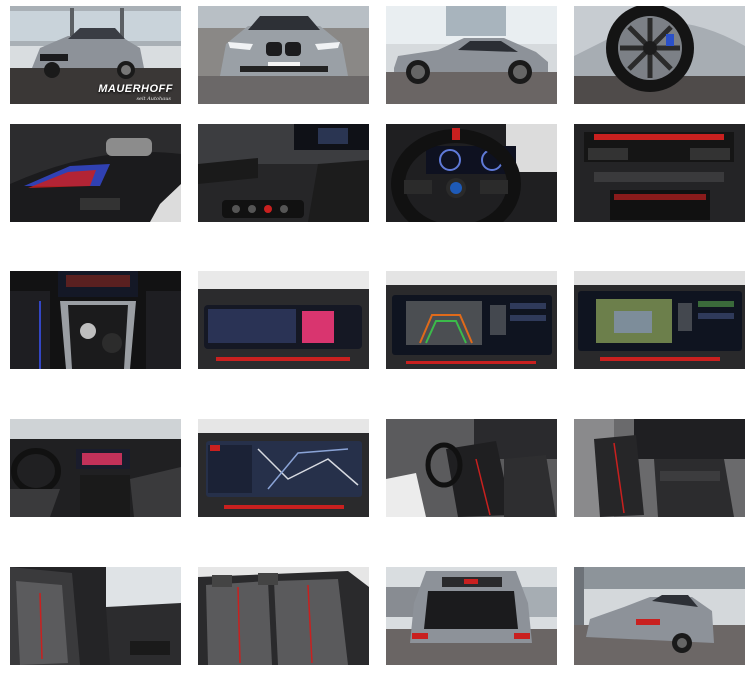  I want to click on wheel-closeup-image, so click(659, 55).